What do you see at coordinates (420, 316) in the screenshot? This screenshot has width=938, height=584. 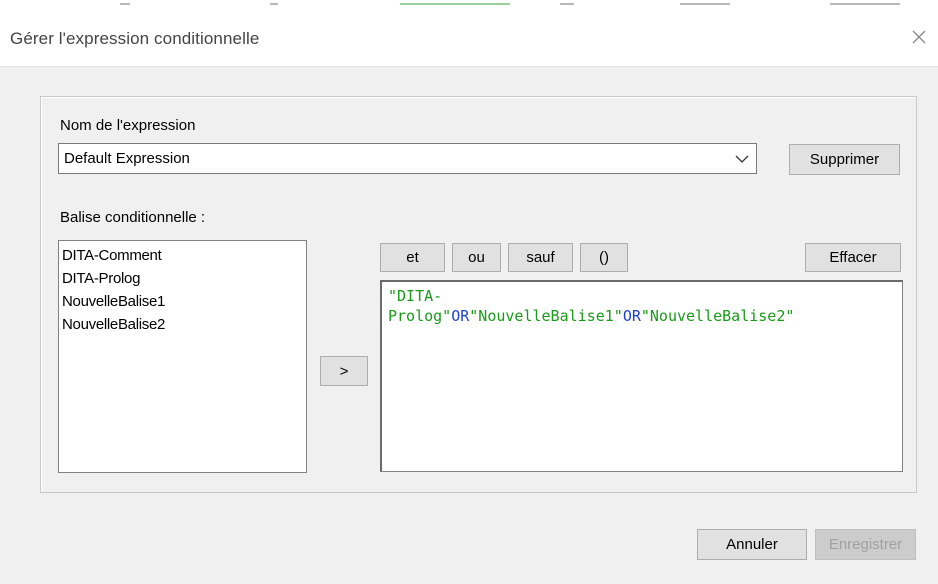 I see `expression-string-token: Prolog"` at bounding box center [420, 316].